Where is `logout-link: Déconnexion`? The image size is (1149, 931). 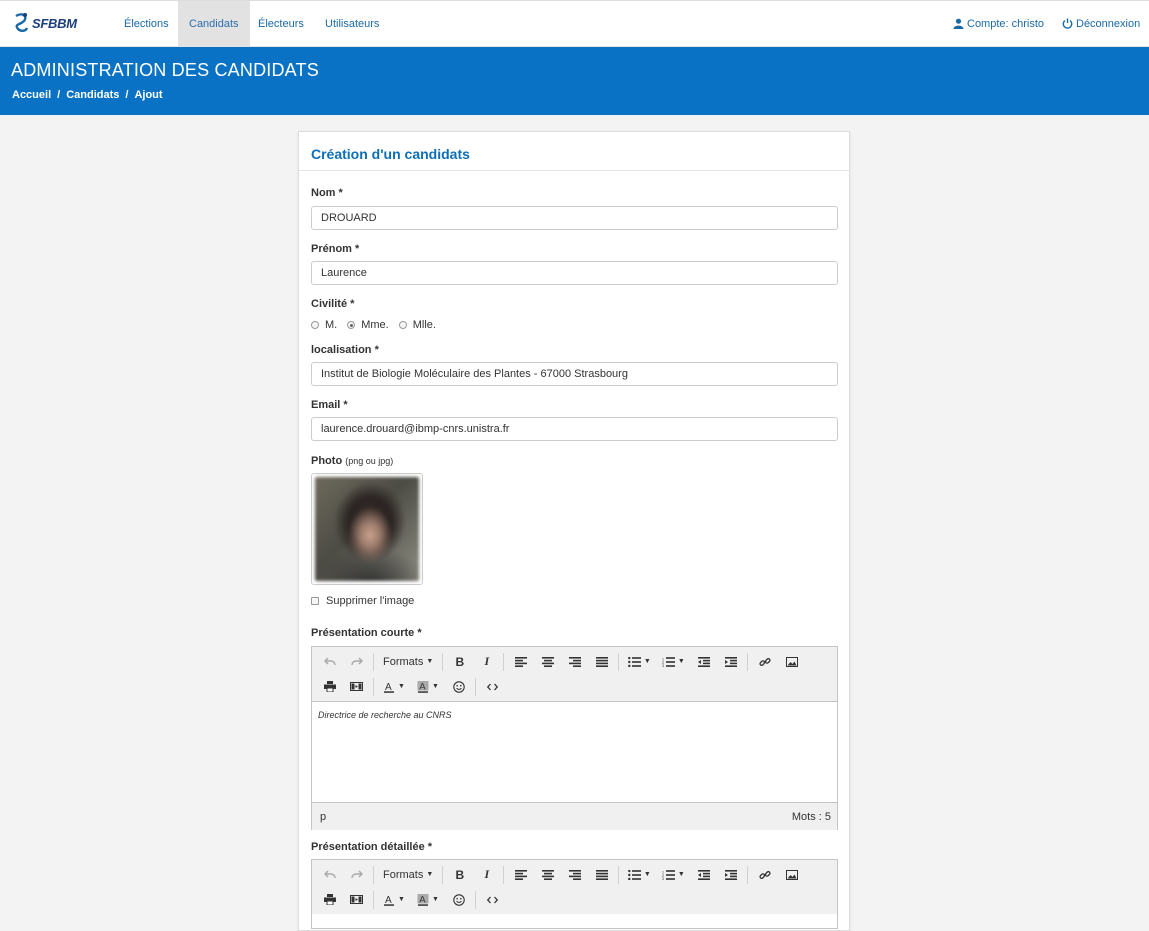
logout-link: Déconnexion is located at coordinates (1101, 24).